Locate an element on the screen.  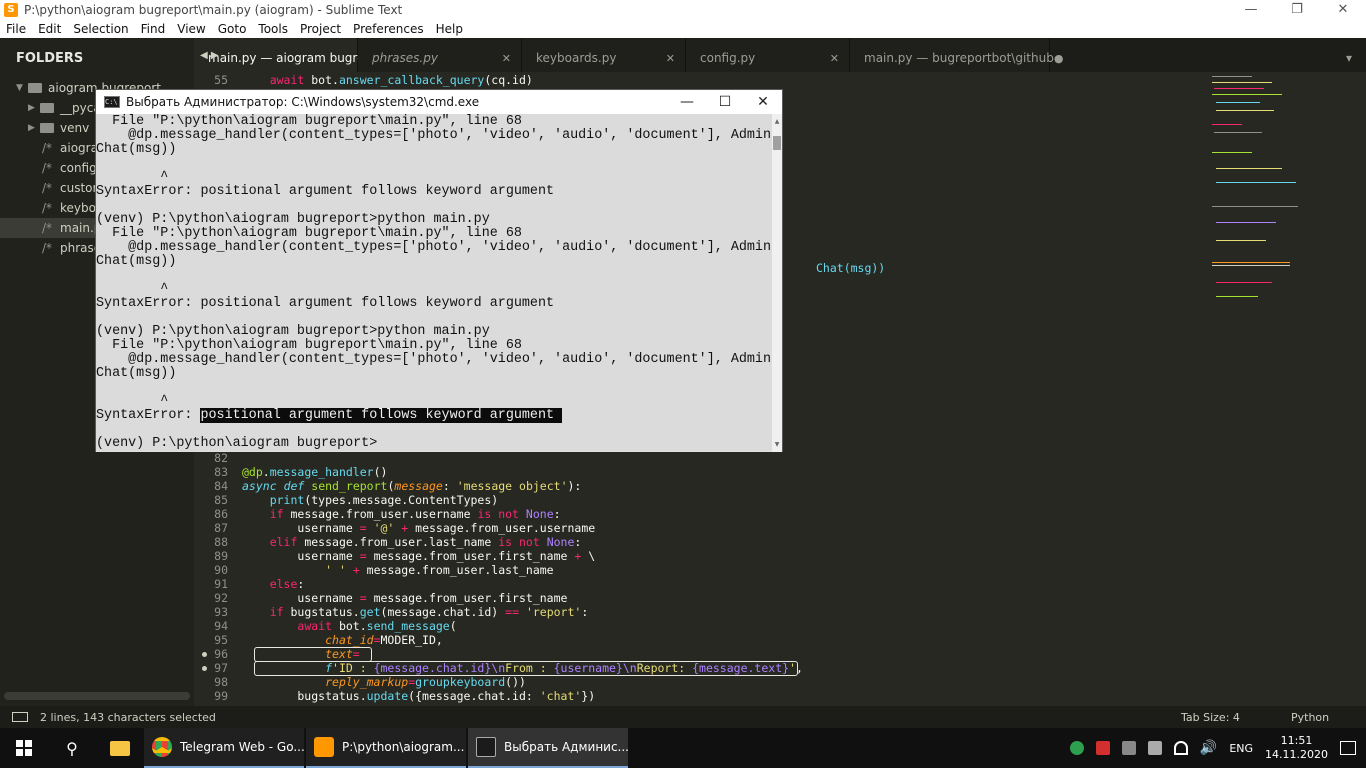
menu-view: View is located at coordinates (191, 29).